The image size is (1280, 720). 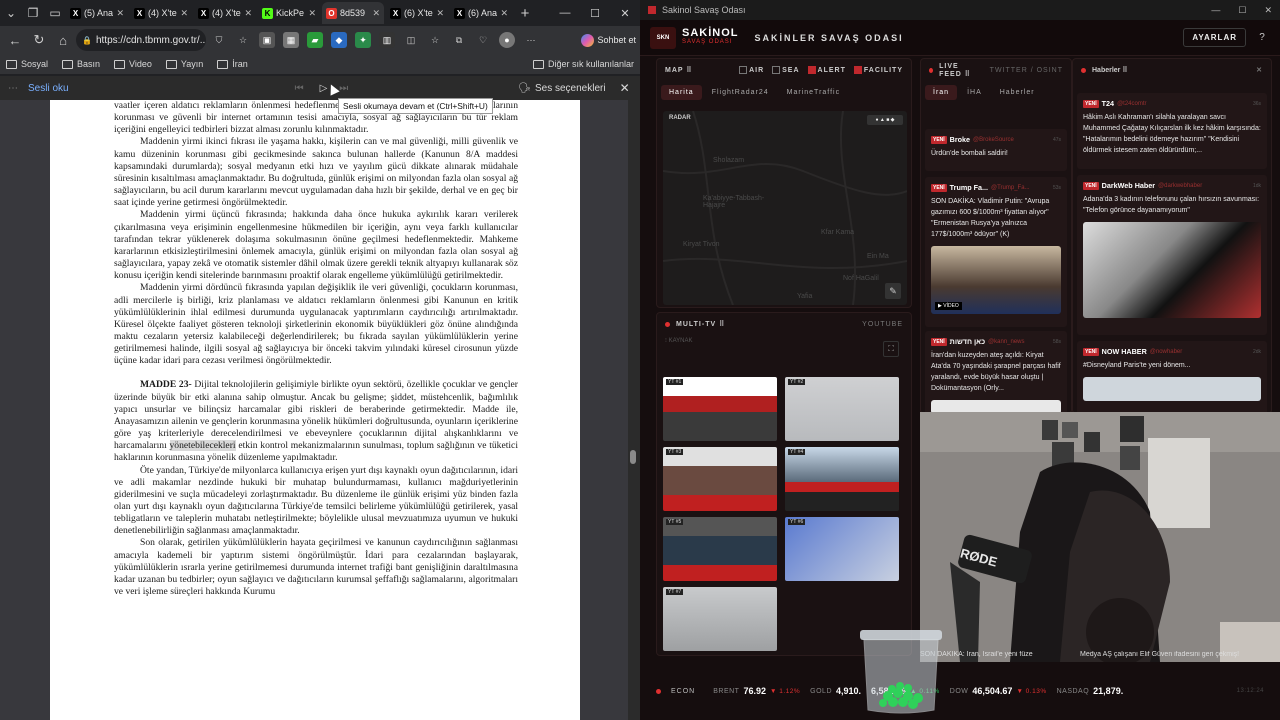 What do you see at coordinates (996, 280) in the screenshot?
I see `card-image: ▶ VİDEO` at bounding box center [996, 280].